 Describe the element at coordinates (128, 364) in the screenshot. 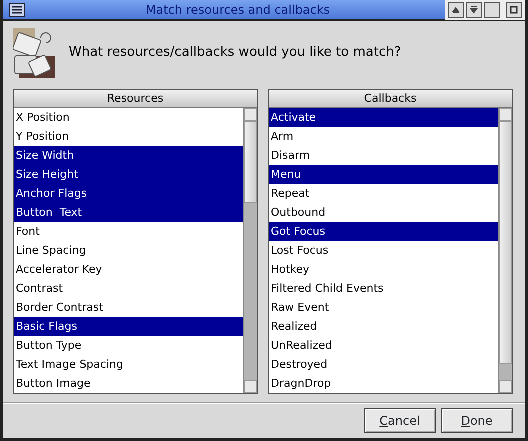

I see `list-item: Text Image Spacing` at that location.